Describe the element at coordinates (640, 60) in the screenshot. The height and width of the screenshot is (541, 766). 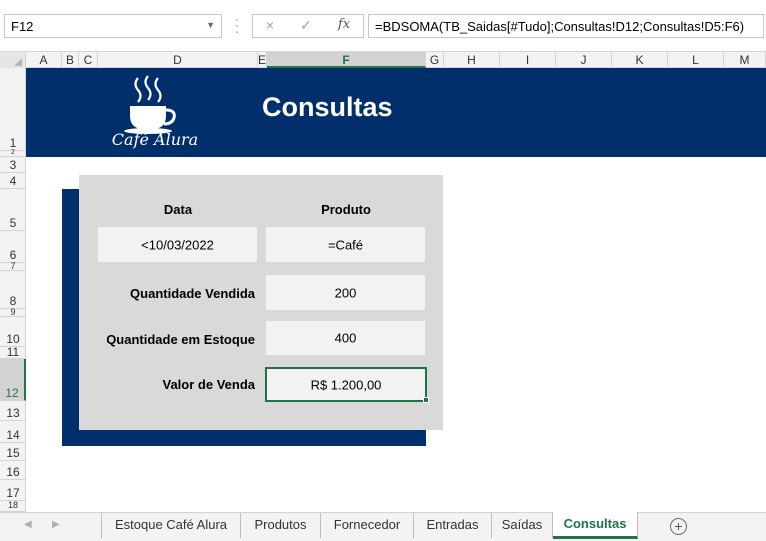
I see `column-header-k: K` at that location.